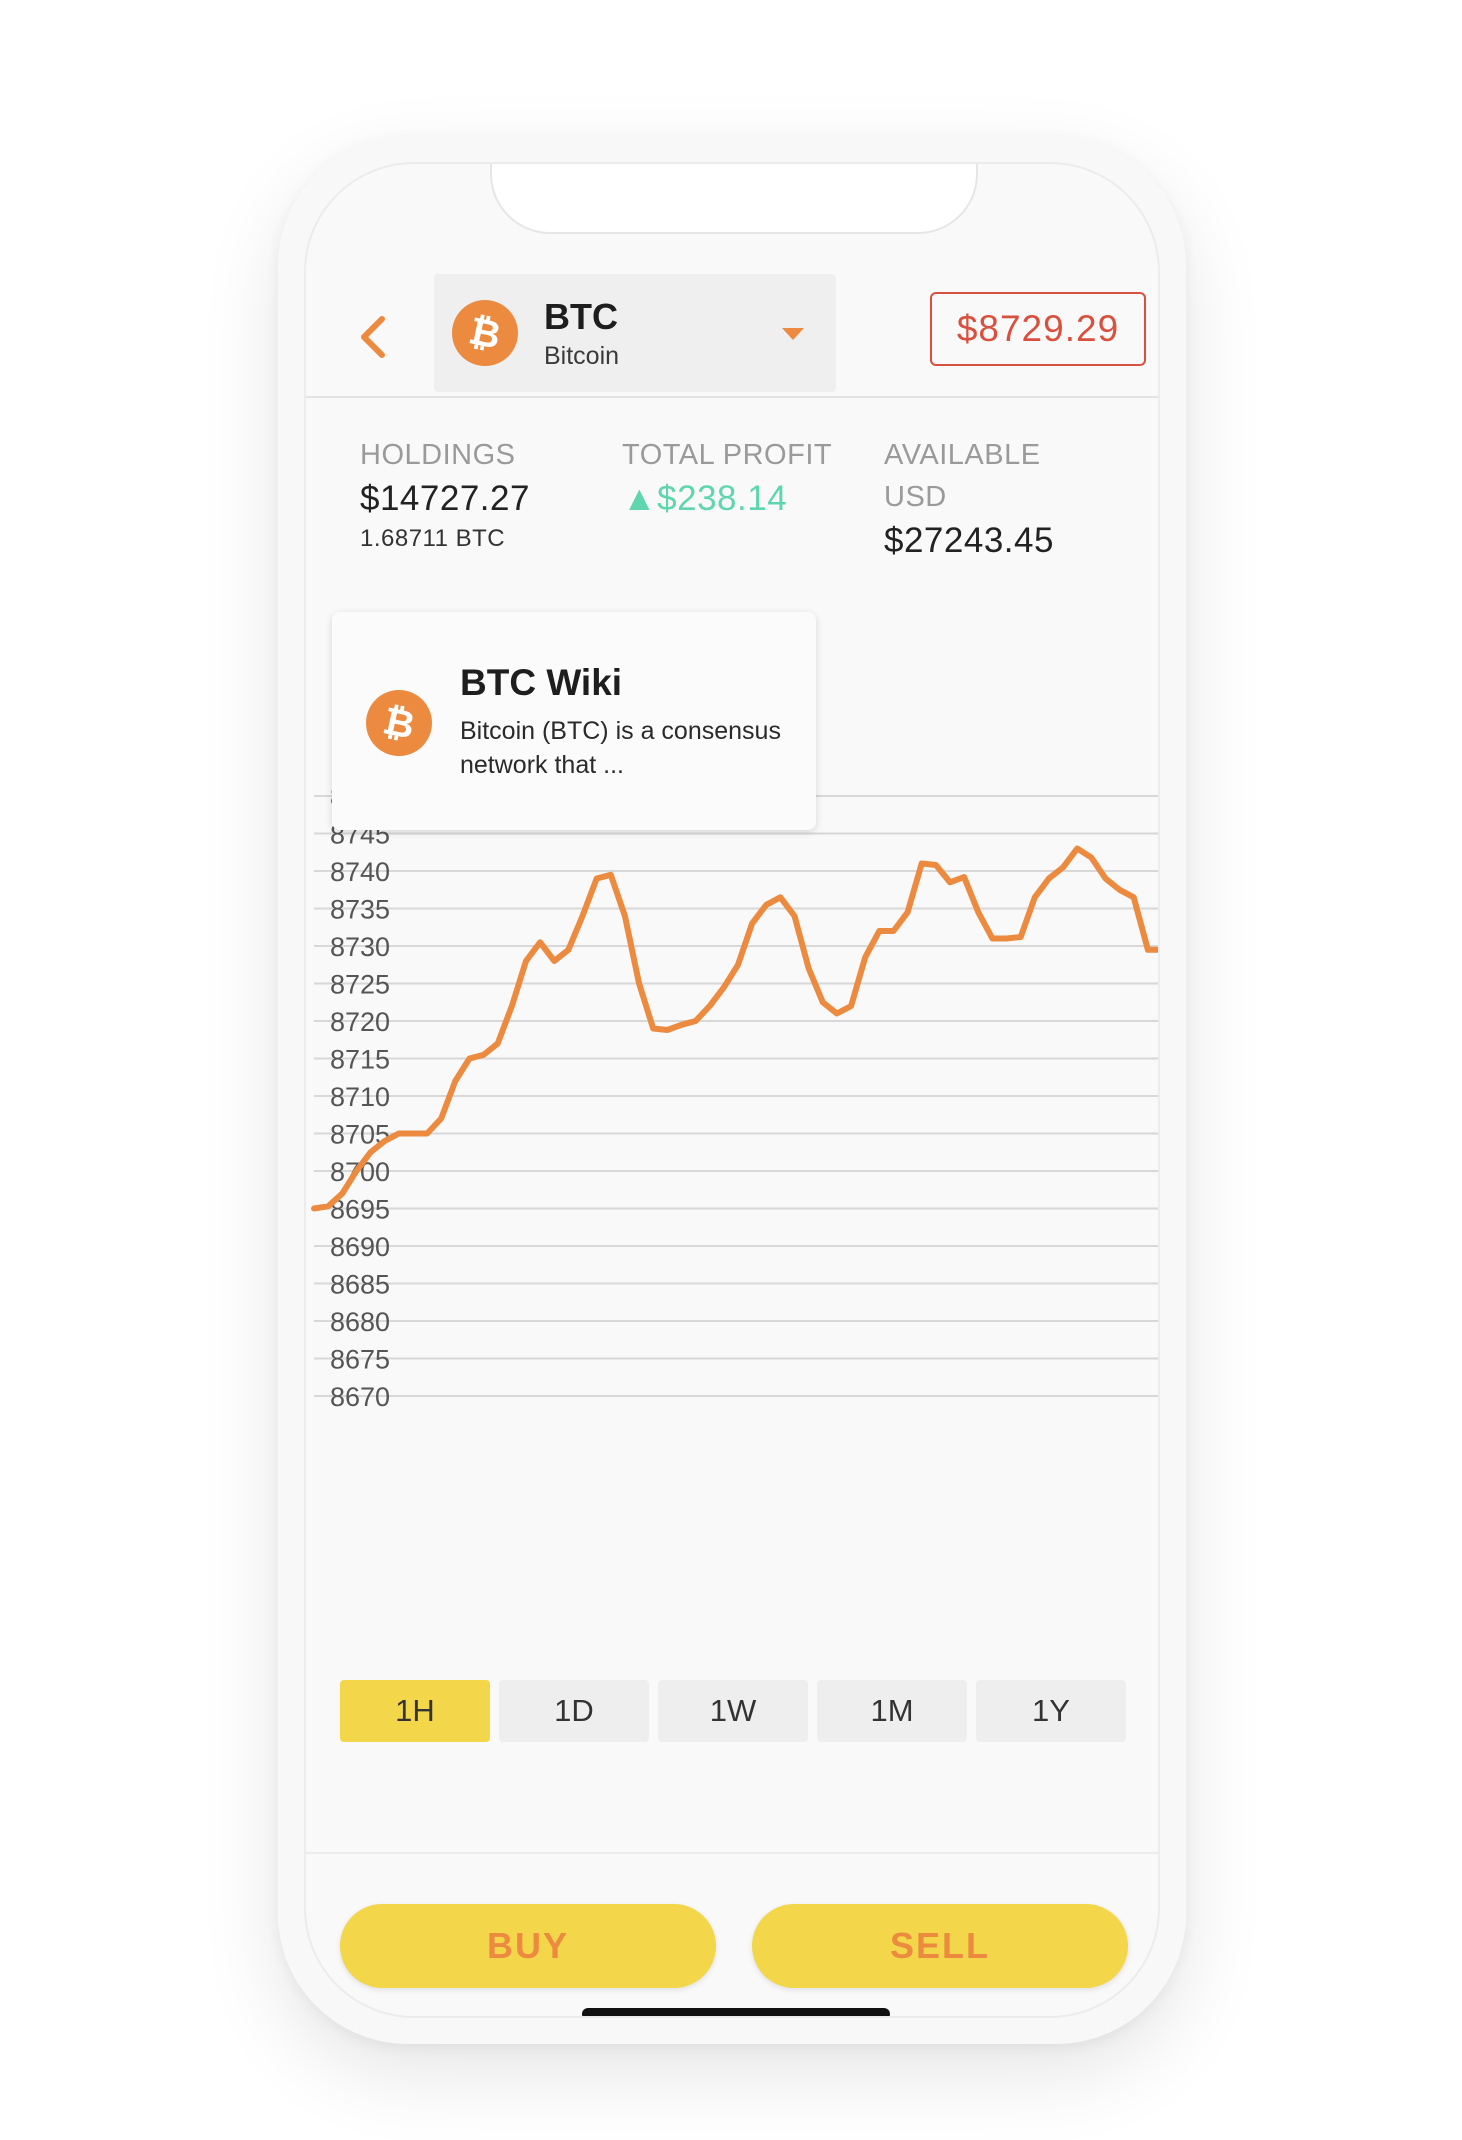 The width and height of the screenshot is (1462, 2140). Describe the element at coordinates (727, 455) in the screenshot. I see `total-profit-label: TOTAL PROFIT` at that location.